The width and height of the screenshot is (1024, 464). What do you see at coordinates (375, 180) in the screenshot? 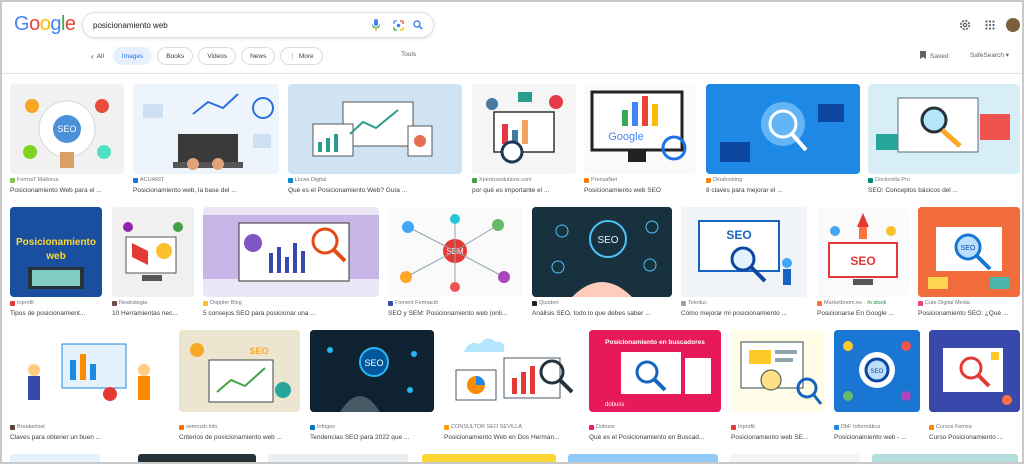
I see `result-source: Lluvia Digital` at bounding box center [375, 180].